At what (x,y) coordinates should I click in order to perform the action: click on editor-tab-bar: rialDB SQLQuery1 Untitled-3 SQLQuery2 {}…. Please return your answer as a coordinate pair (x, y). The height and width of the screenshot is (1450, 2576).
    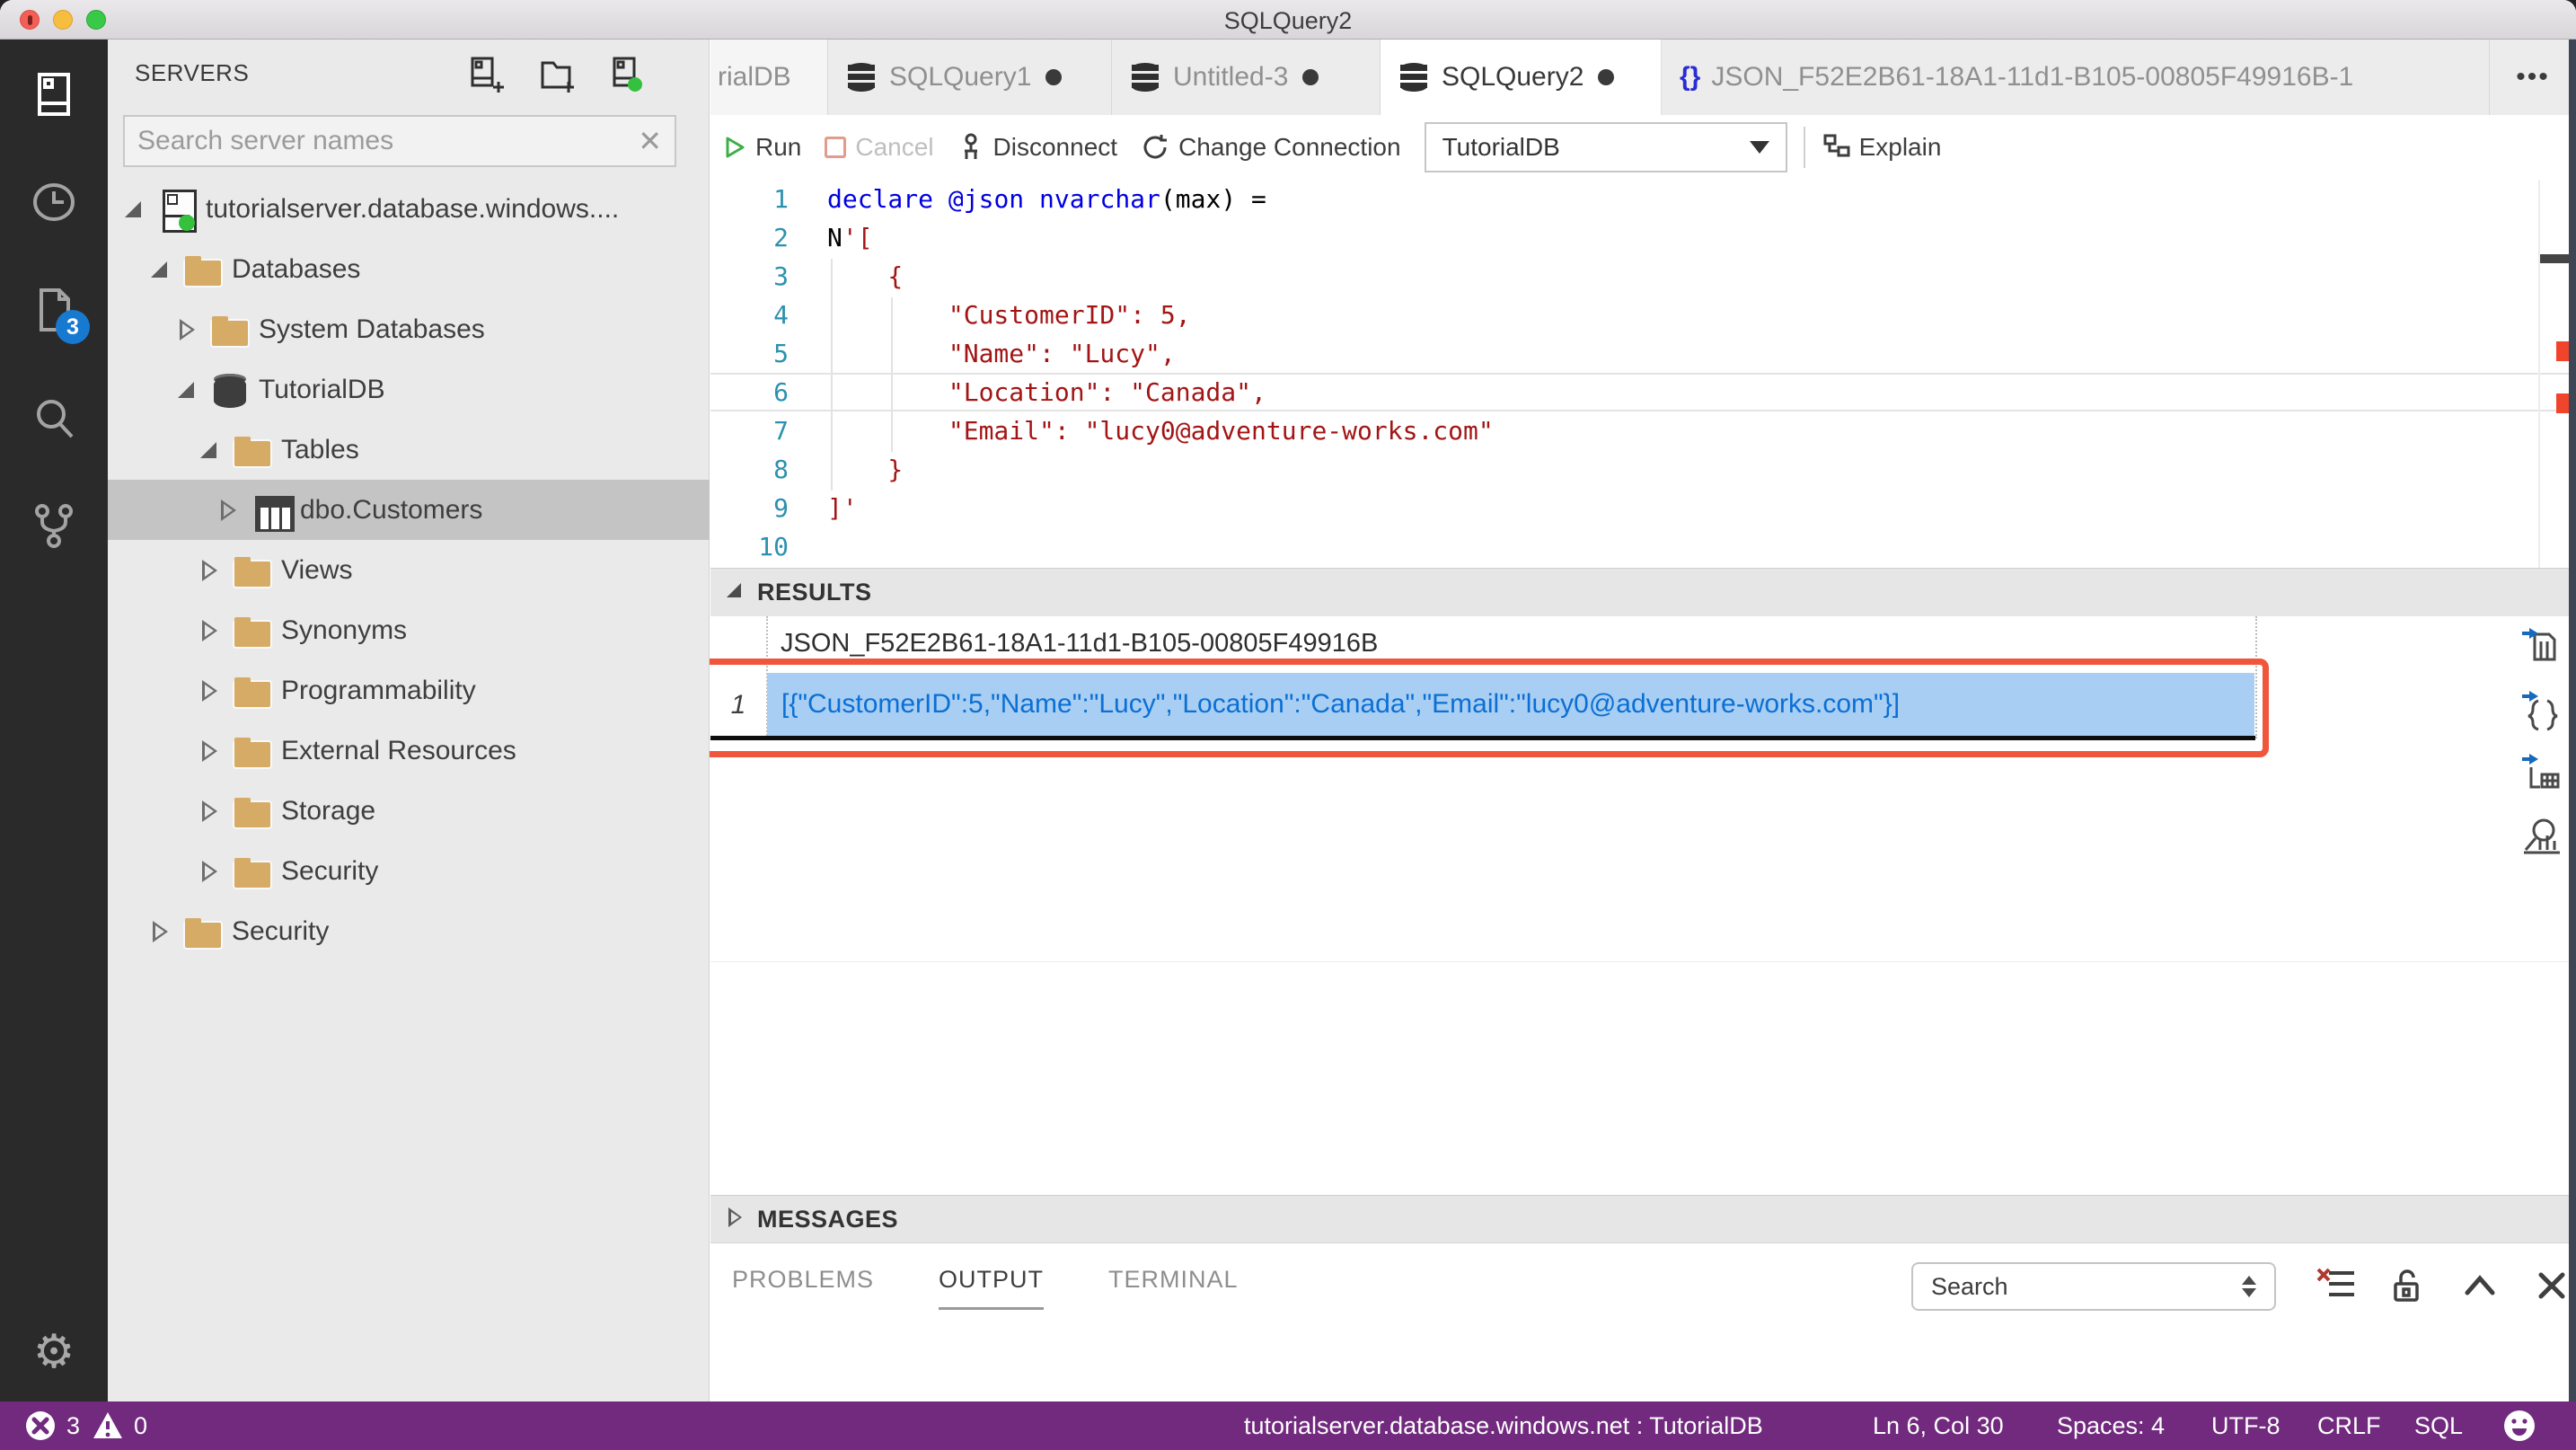
    Looking at the image, I should click on (1643, 77).